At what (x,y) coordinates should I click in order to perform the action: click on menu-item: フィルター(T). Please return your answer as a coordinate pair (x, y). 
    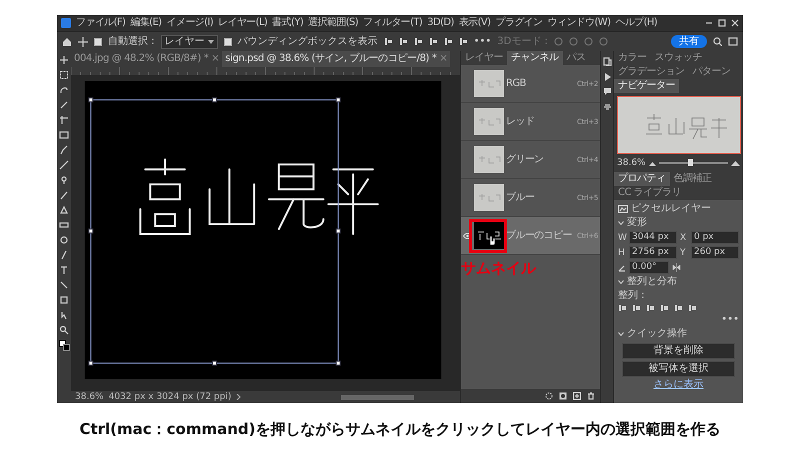
    Looking at the image, I should click on (392, 23).